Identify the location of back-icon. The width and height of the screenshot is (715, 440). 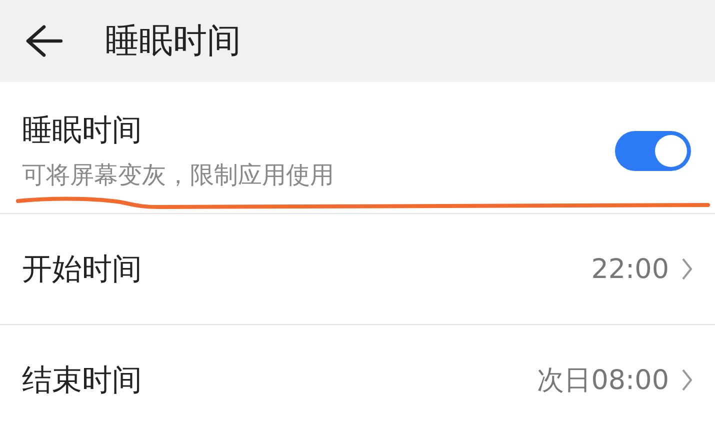
(44, 41).